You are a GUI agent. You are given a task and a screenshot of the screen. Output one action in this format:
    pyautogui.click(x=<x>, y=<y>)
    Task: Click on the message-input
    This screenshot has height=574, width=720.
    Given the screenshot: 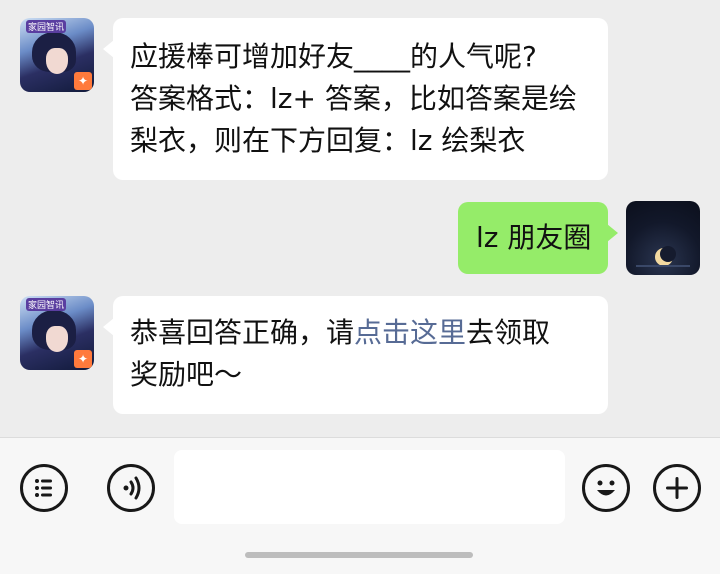 What is the action you would take?
    pyautogui.click(x=369, y=487)
    